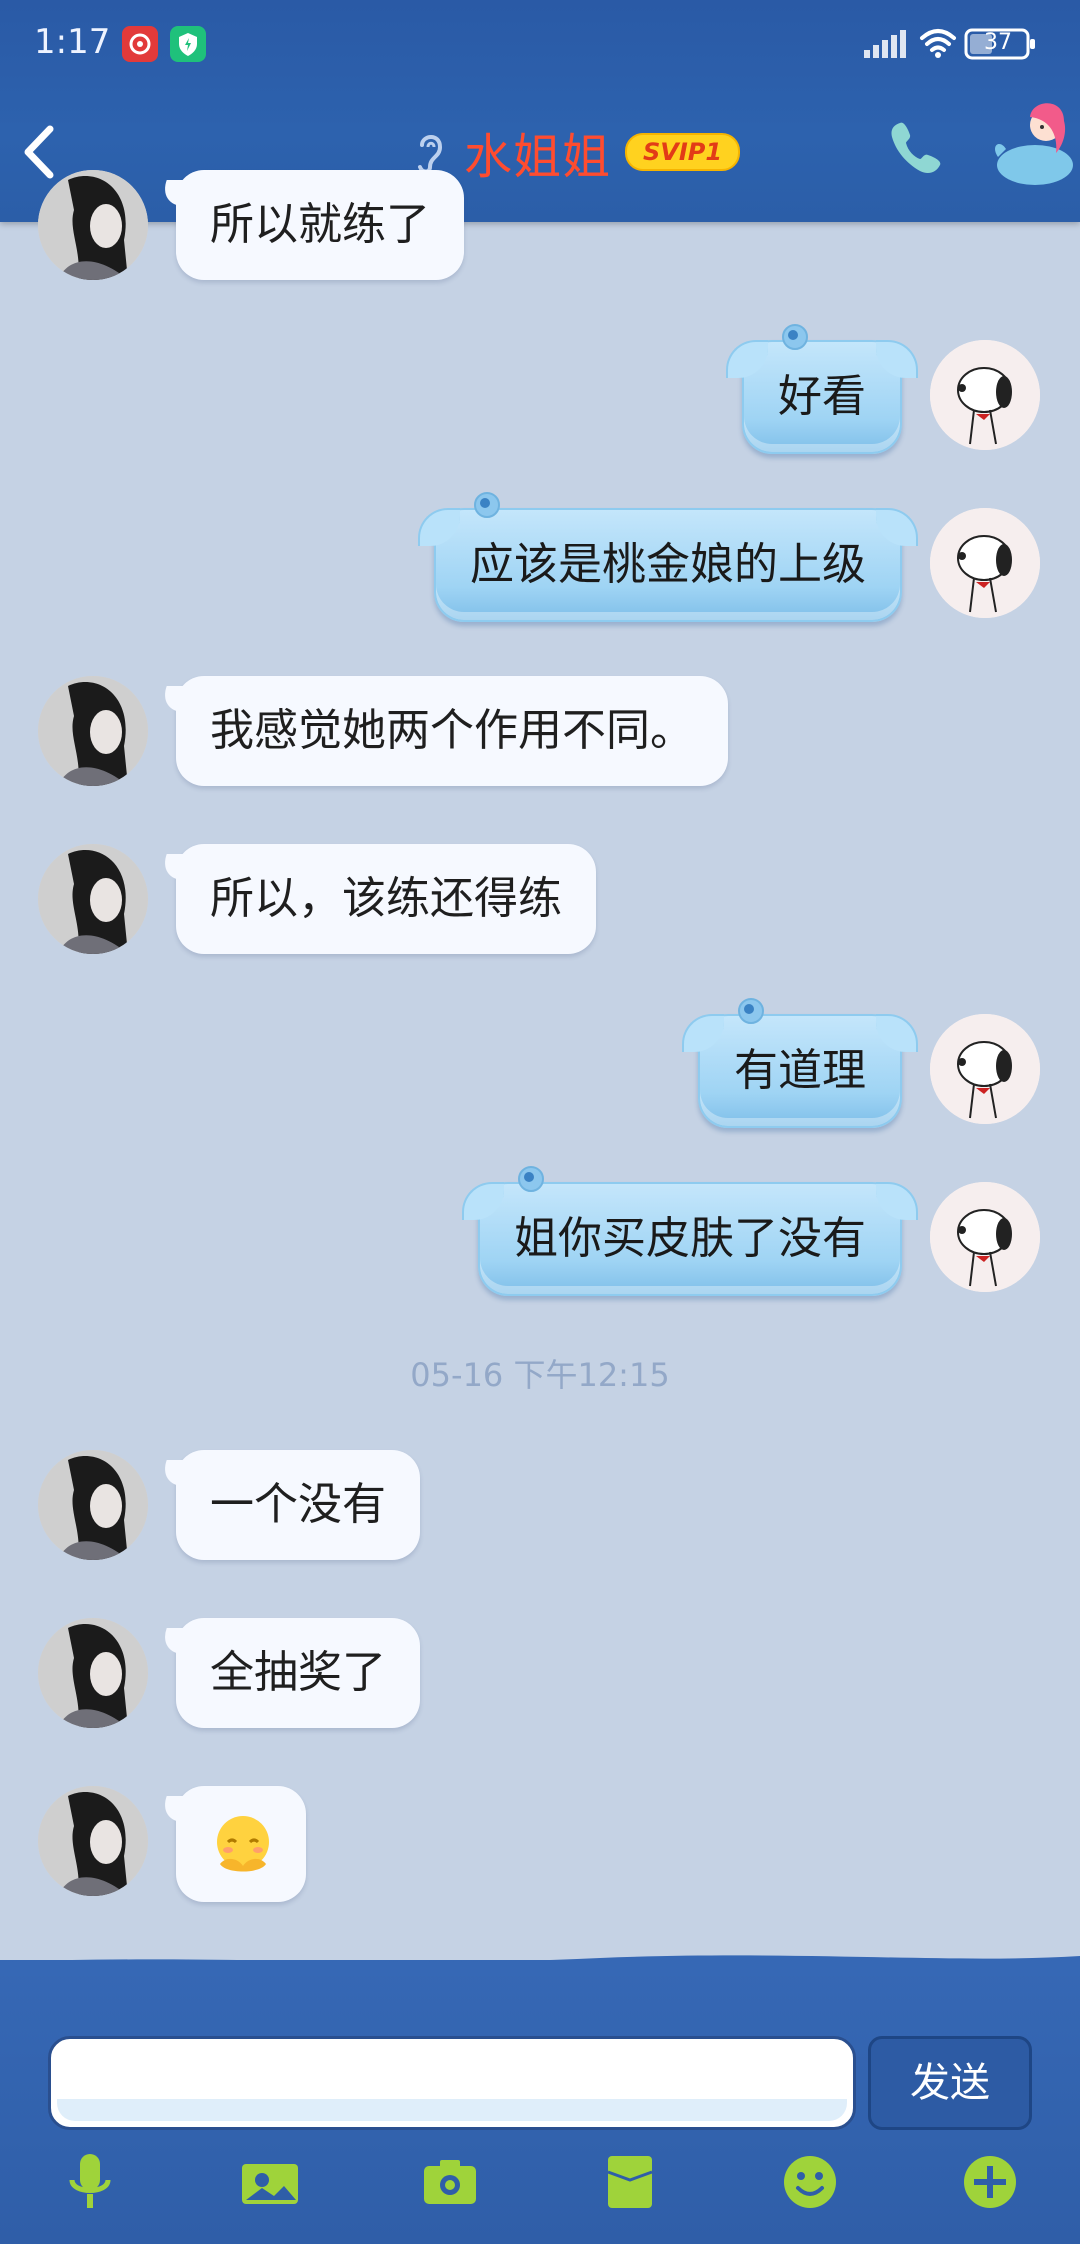 The height and width of the screenshot is (2244, 1080). Describe the element at coordinates (990, 2182) in the screenshot. I see `plus-icon` at that location.